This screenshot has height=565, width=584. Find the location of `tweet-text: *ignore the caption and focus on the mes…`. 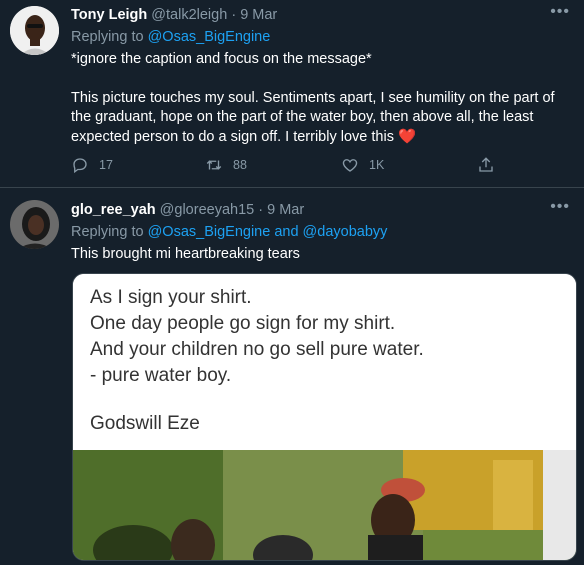

tweet-text: *ignore the caption and focus on the mes… is located at coordinates (321, 98).